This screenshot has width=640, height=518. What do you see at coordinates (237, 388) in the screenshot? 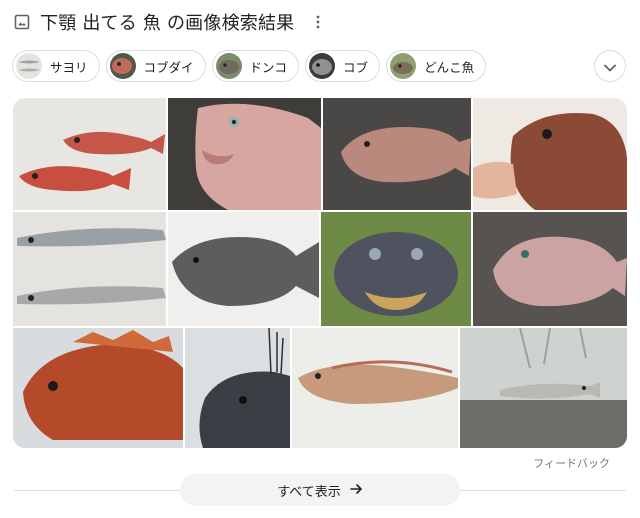
I see `image-result-black-fish-head` at bounding box center [237, 388].